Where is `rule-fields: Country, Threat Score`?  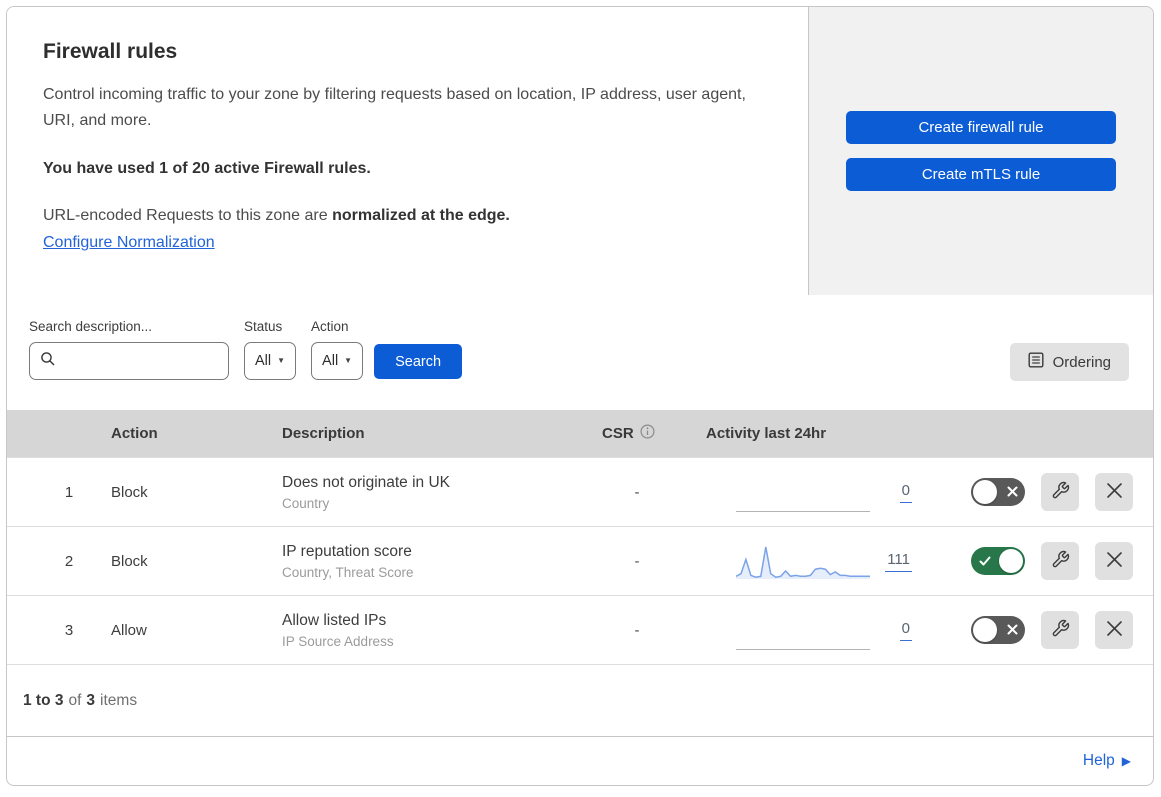
rule-fields: Country, Threat Score is located at coordinates (348, 572).